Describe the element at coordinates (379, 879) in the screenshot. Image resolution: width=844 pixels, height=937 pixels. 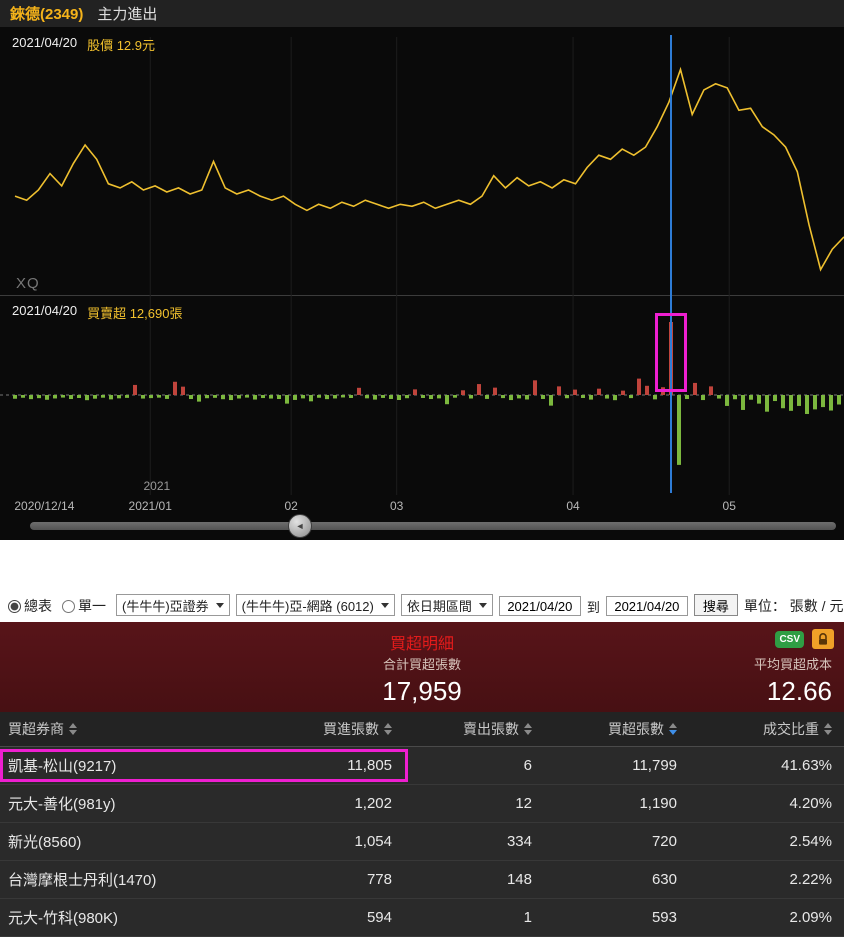
I see `cell-buy: 778` at that location.